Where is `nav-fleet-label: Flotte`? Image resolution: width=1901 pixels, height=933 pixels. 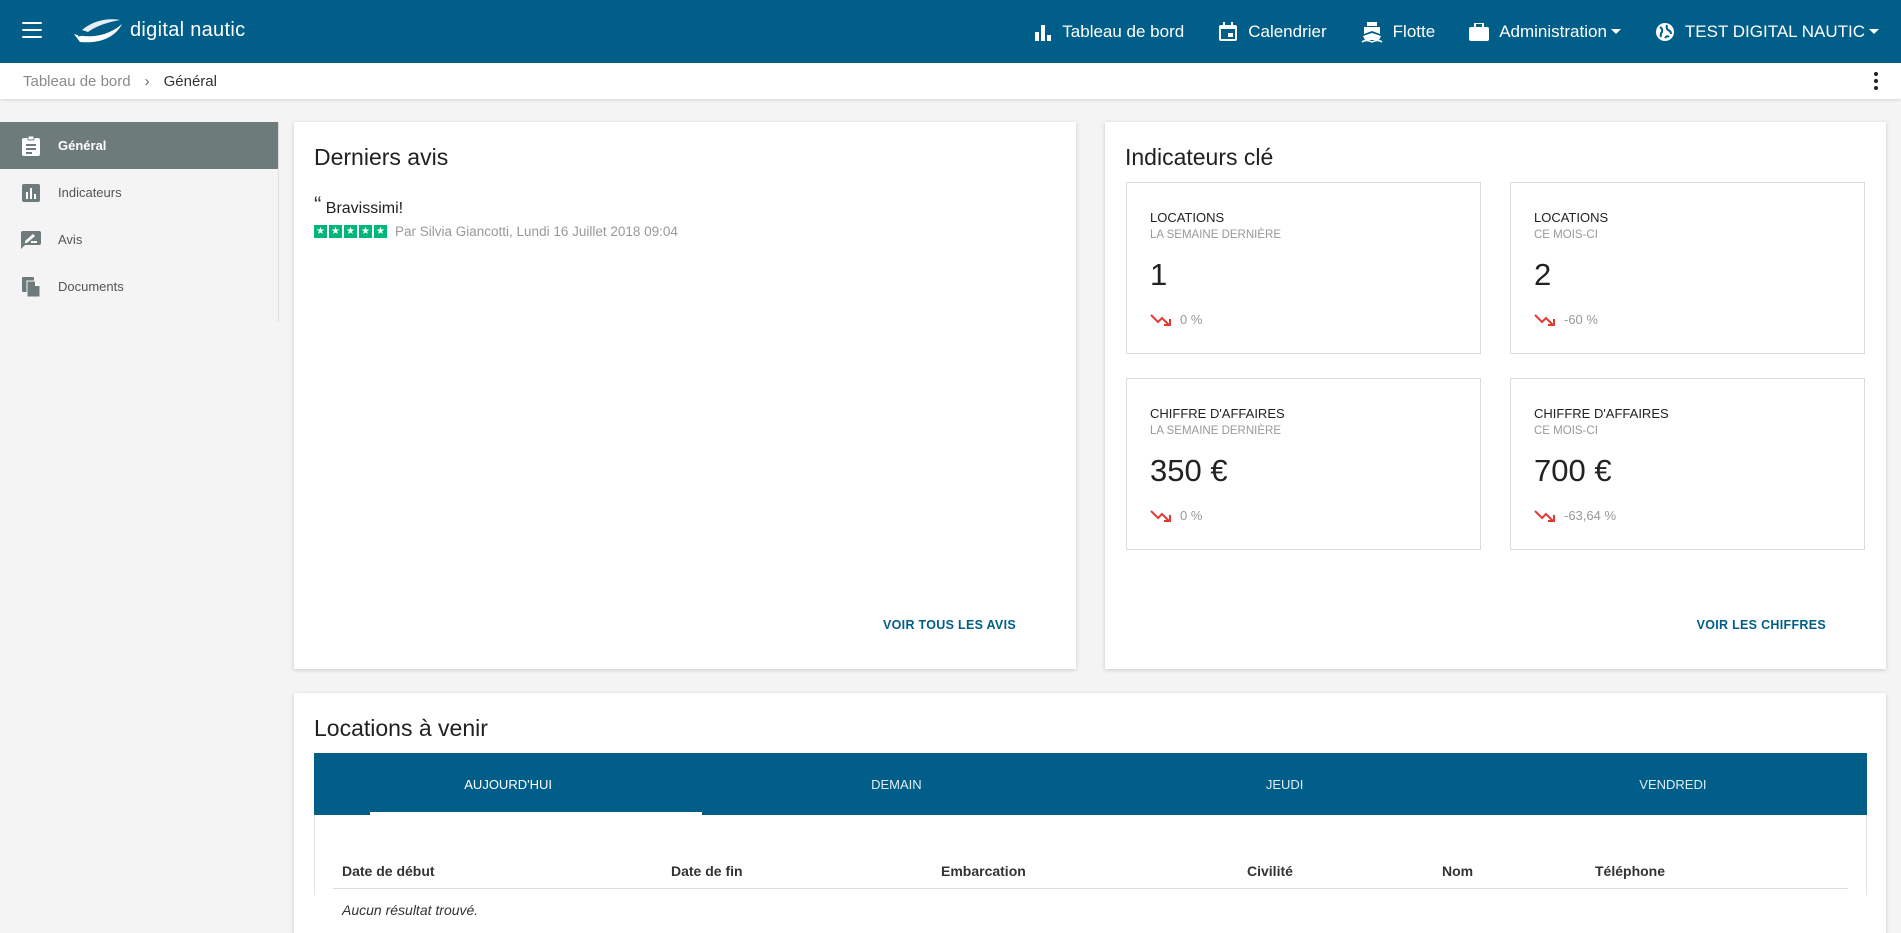 nav-fleet-label: Flotte is located at coordinates (1414, 31).